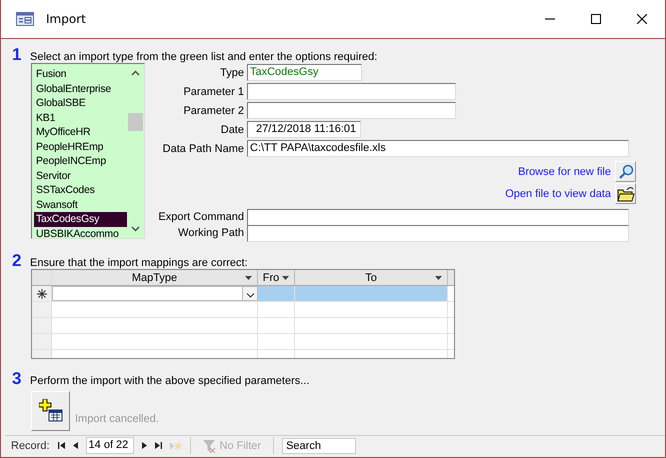 Image resolution: width=666 pixels, height=458 pixels. Describe the element at coordinates (209, 445) in the screenshot. I see `filter-icon` at that location.